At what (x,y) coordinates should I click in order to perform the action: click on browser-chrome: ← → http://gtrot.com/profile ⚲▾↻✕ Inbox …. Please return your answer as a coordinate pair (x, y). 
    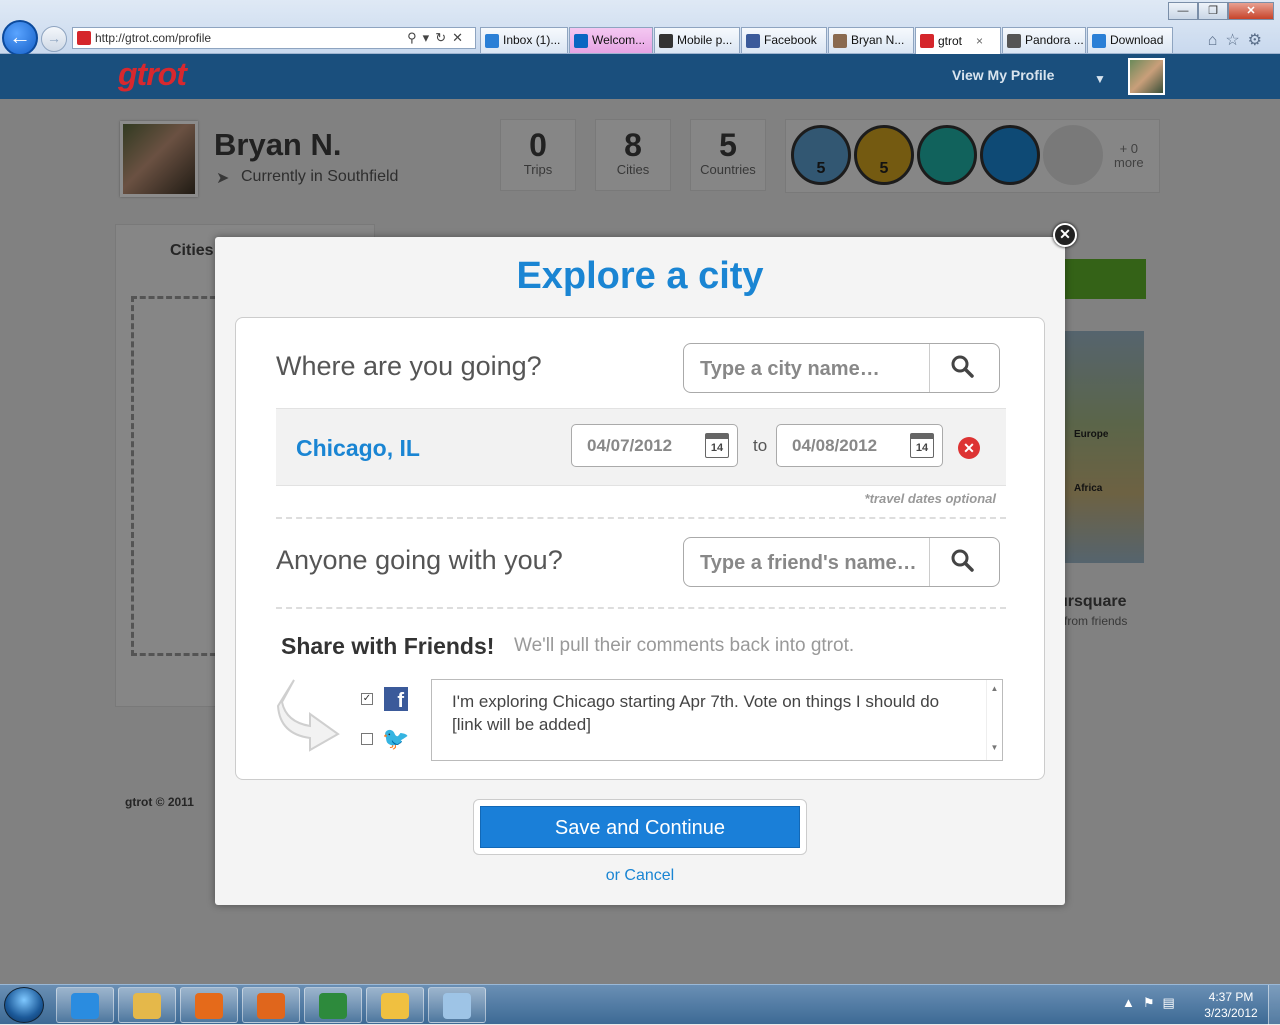
    Looking at the image, I should click on (640, 28).